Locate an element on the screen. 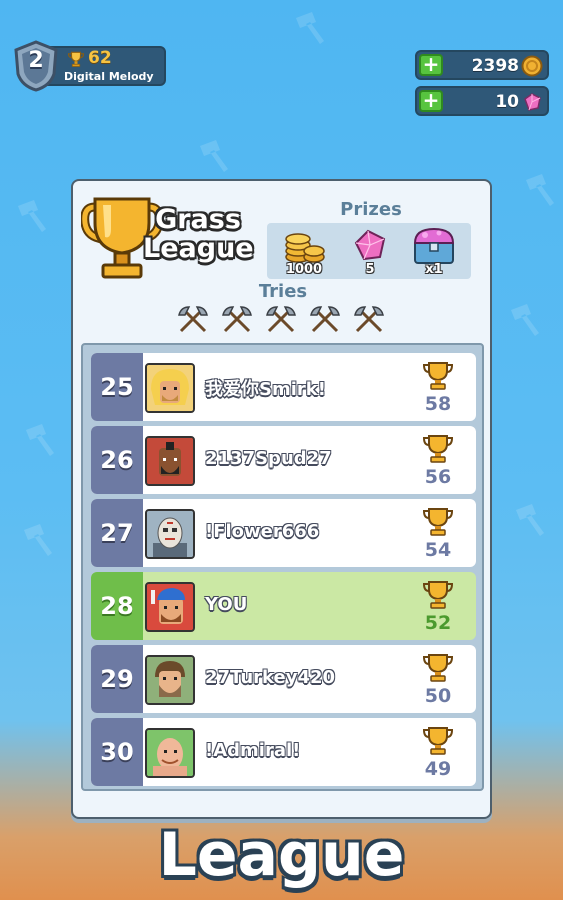 This screenshot has height=900, width=563. league-header: Grass League Prizes 1000 5 x1 Tries is located at coordinates (281, 261).